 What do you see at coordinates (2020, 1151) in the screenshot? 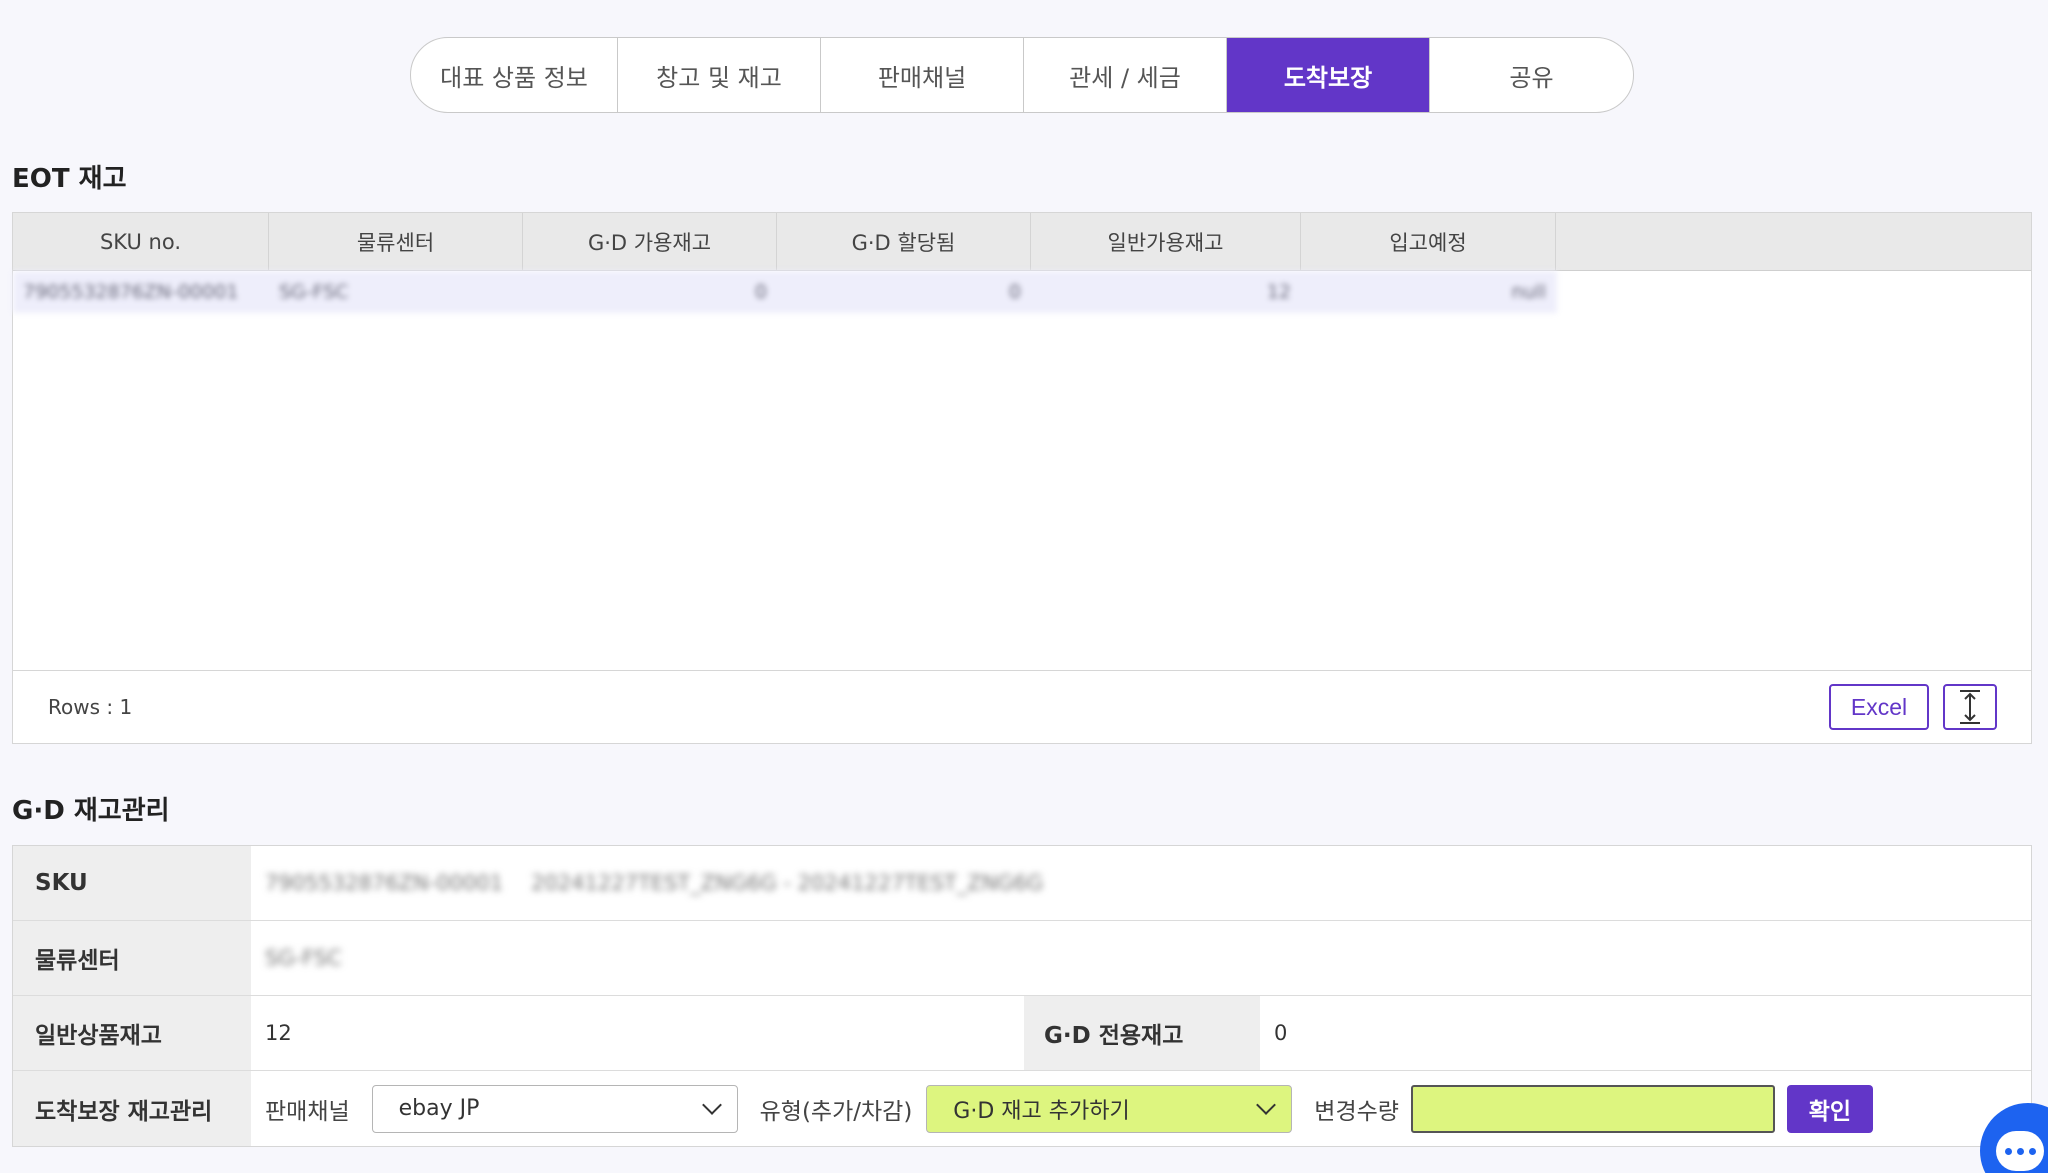
I see `chat-bubble-icon` at bounding box center [2020, 1151].